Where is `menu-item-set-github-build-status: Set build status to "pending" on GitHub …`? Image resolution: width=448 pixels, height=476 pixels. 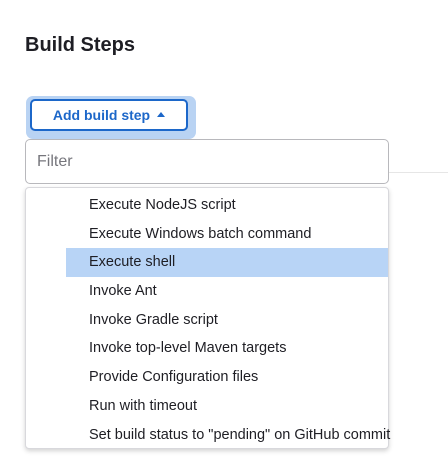
menu-item-set-github-build-status: Set build status to "pending" on GitHub … is located at coordinates (228, 435).